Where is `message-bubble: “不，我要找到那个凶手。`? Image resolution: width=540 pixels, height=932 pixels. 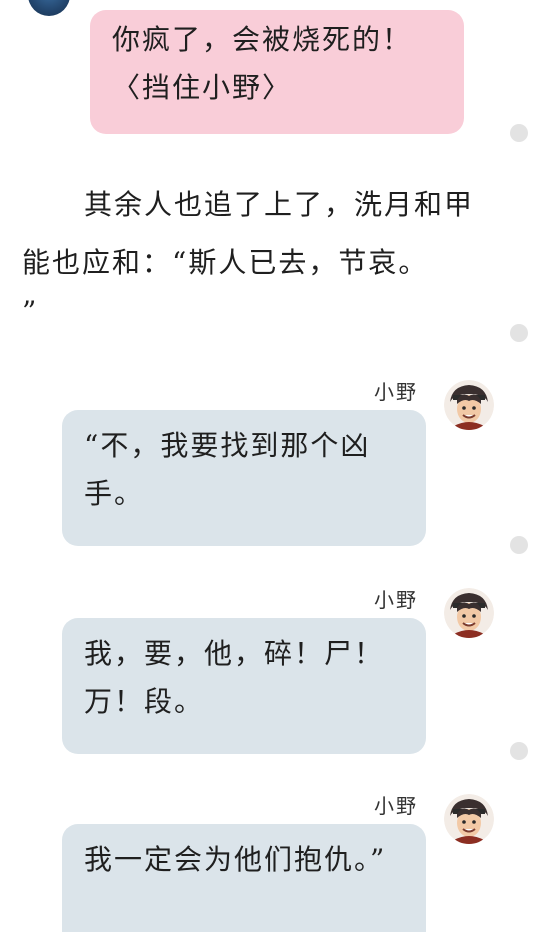 message-bubble: “不，我要找到那个凶手。 is located at coordinates (244, 478).